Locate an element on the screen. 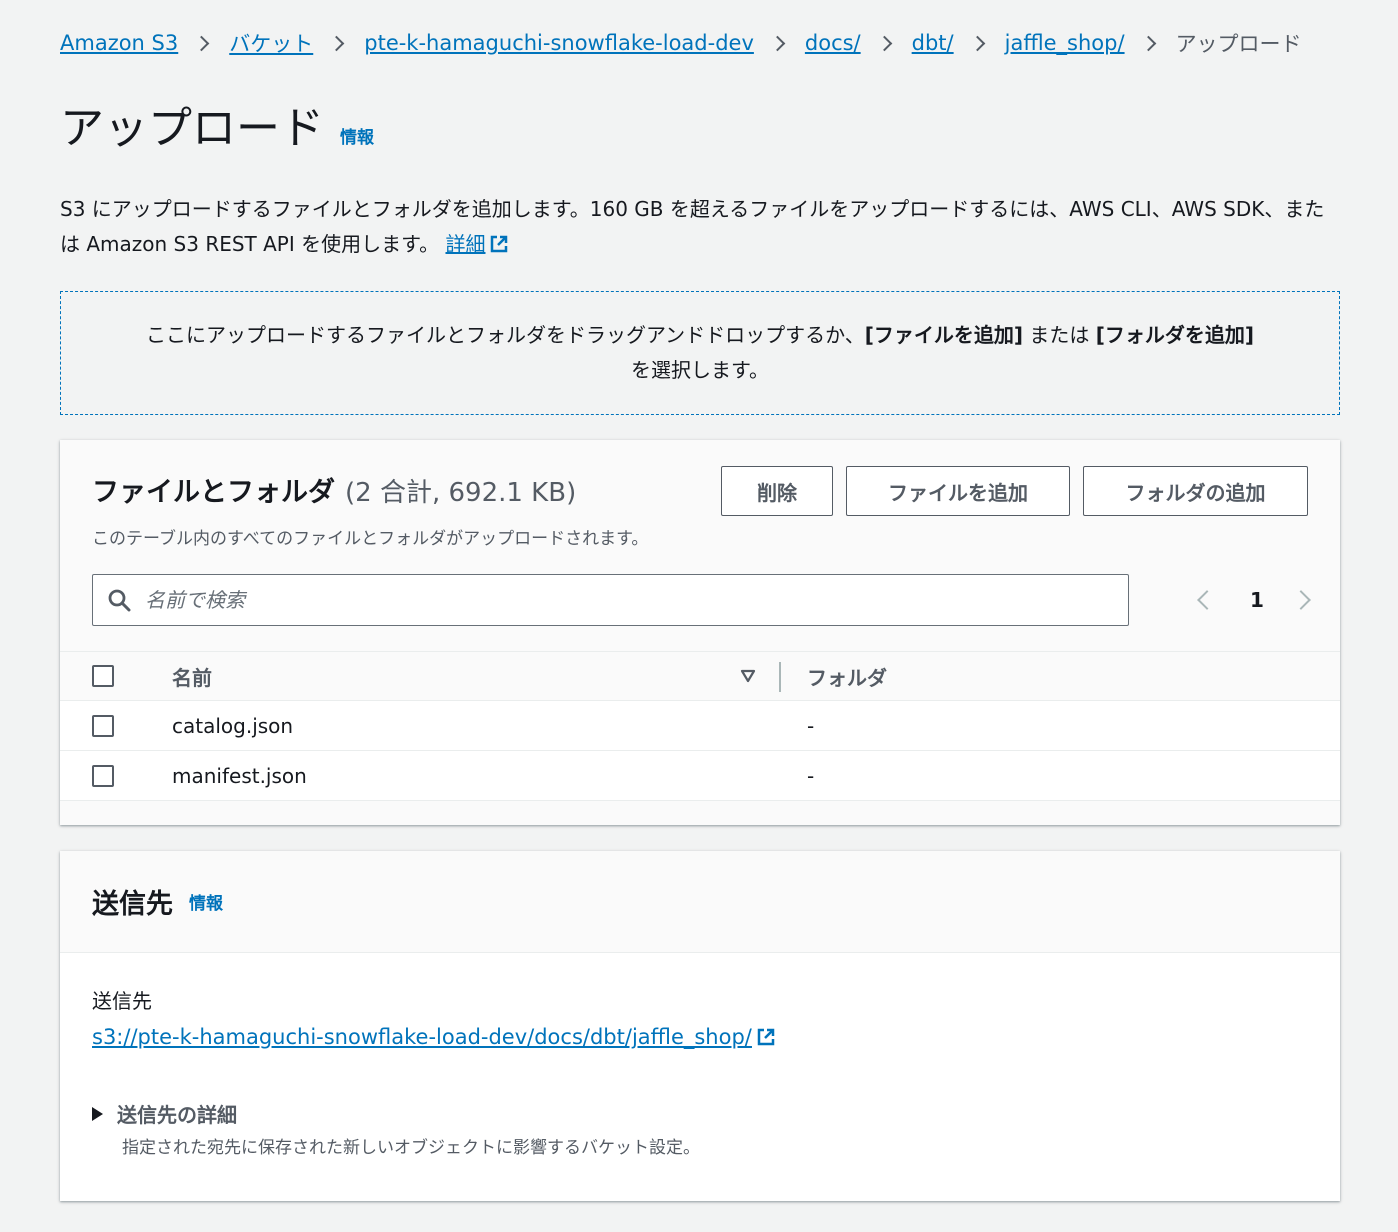 This screenshot has height=1232, width=1398. sort-down-icon is located at coordinates (748, 676).